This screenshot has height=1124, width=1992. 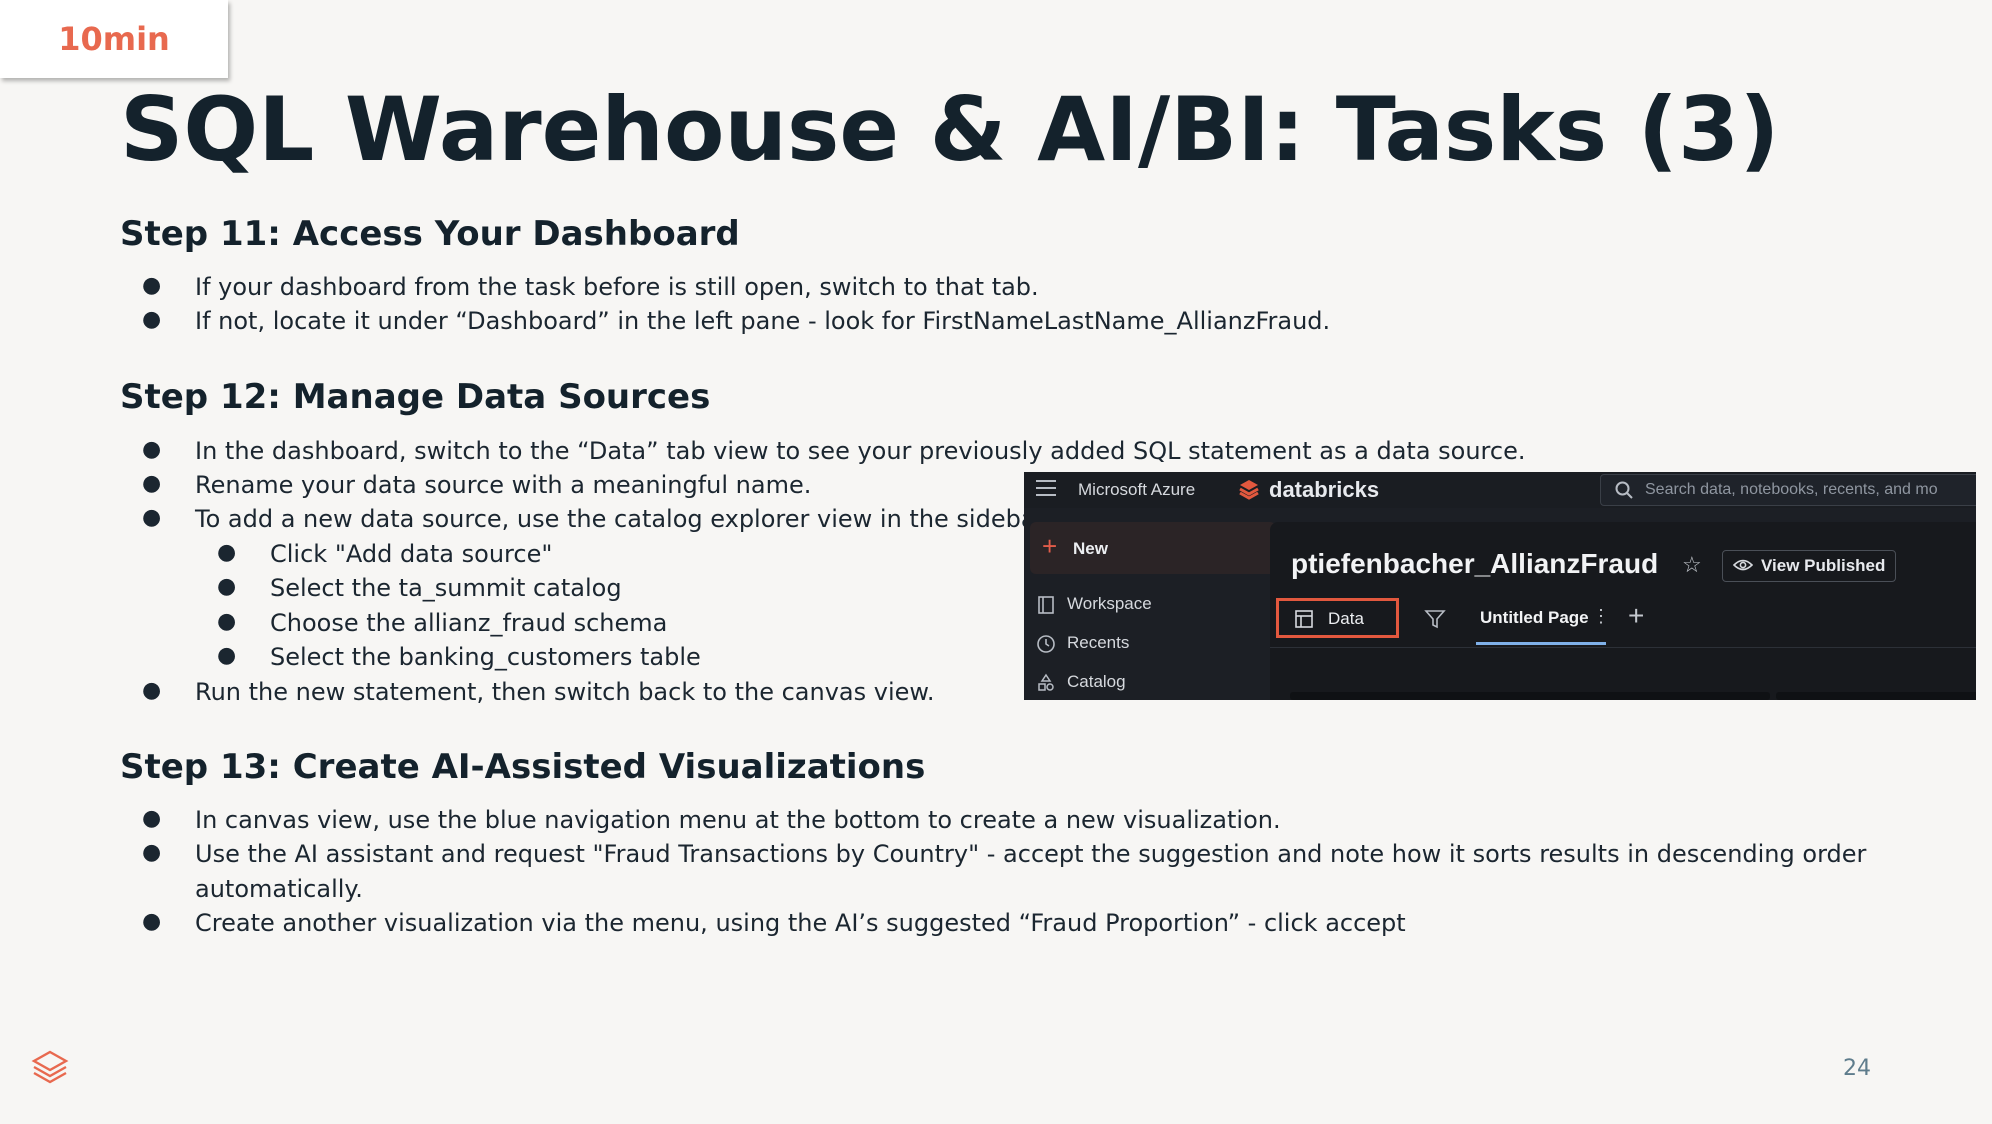 I want to click on slide-title: SQL Warehouse & AI/BI: Tasks (3), so click(x=950, y=129).